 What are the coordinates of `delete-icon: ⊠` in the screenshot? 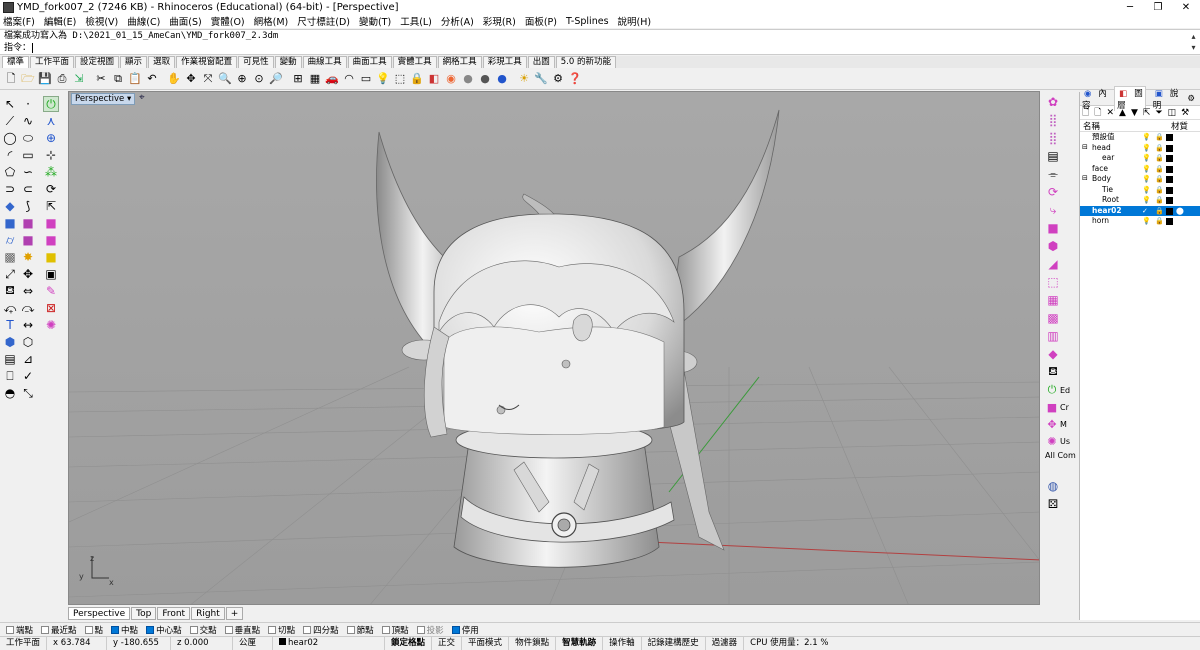 It's located at (51, 308).